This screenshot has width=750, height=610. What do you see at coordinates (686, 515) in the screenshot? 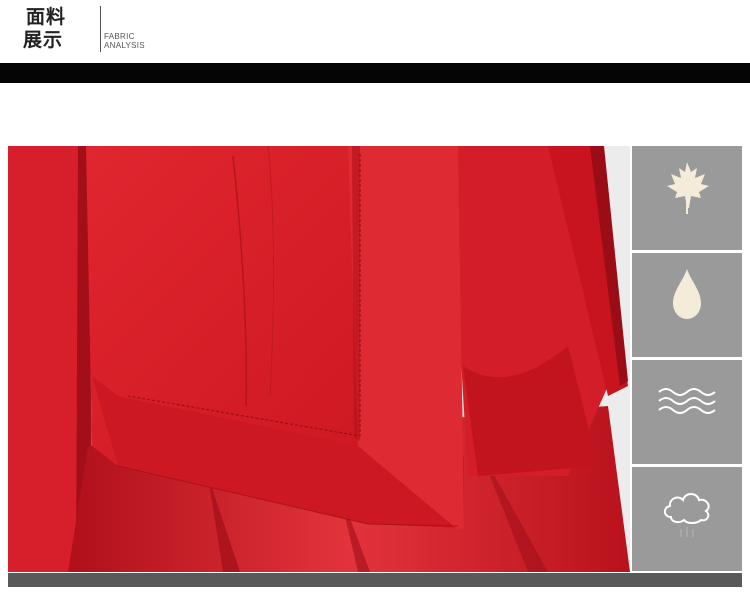
I see `cloud-icon` at bounding box center [686, 515].